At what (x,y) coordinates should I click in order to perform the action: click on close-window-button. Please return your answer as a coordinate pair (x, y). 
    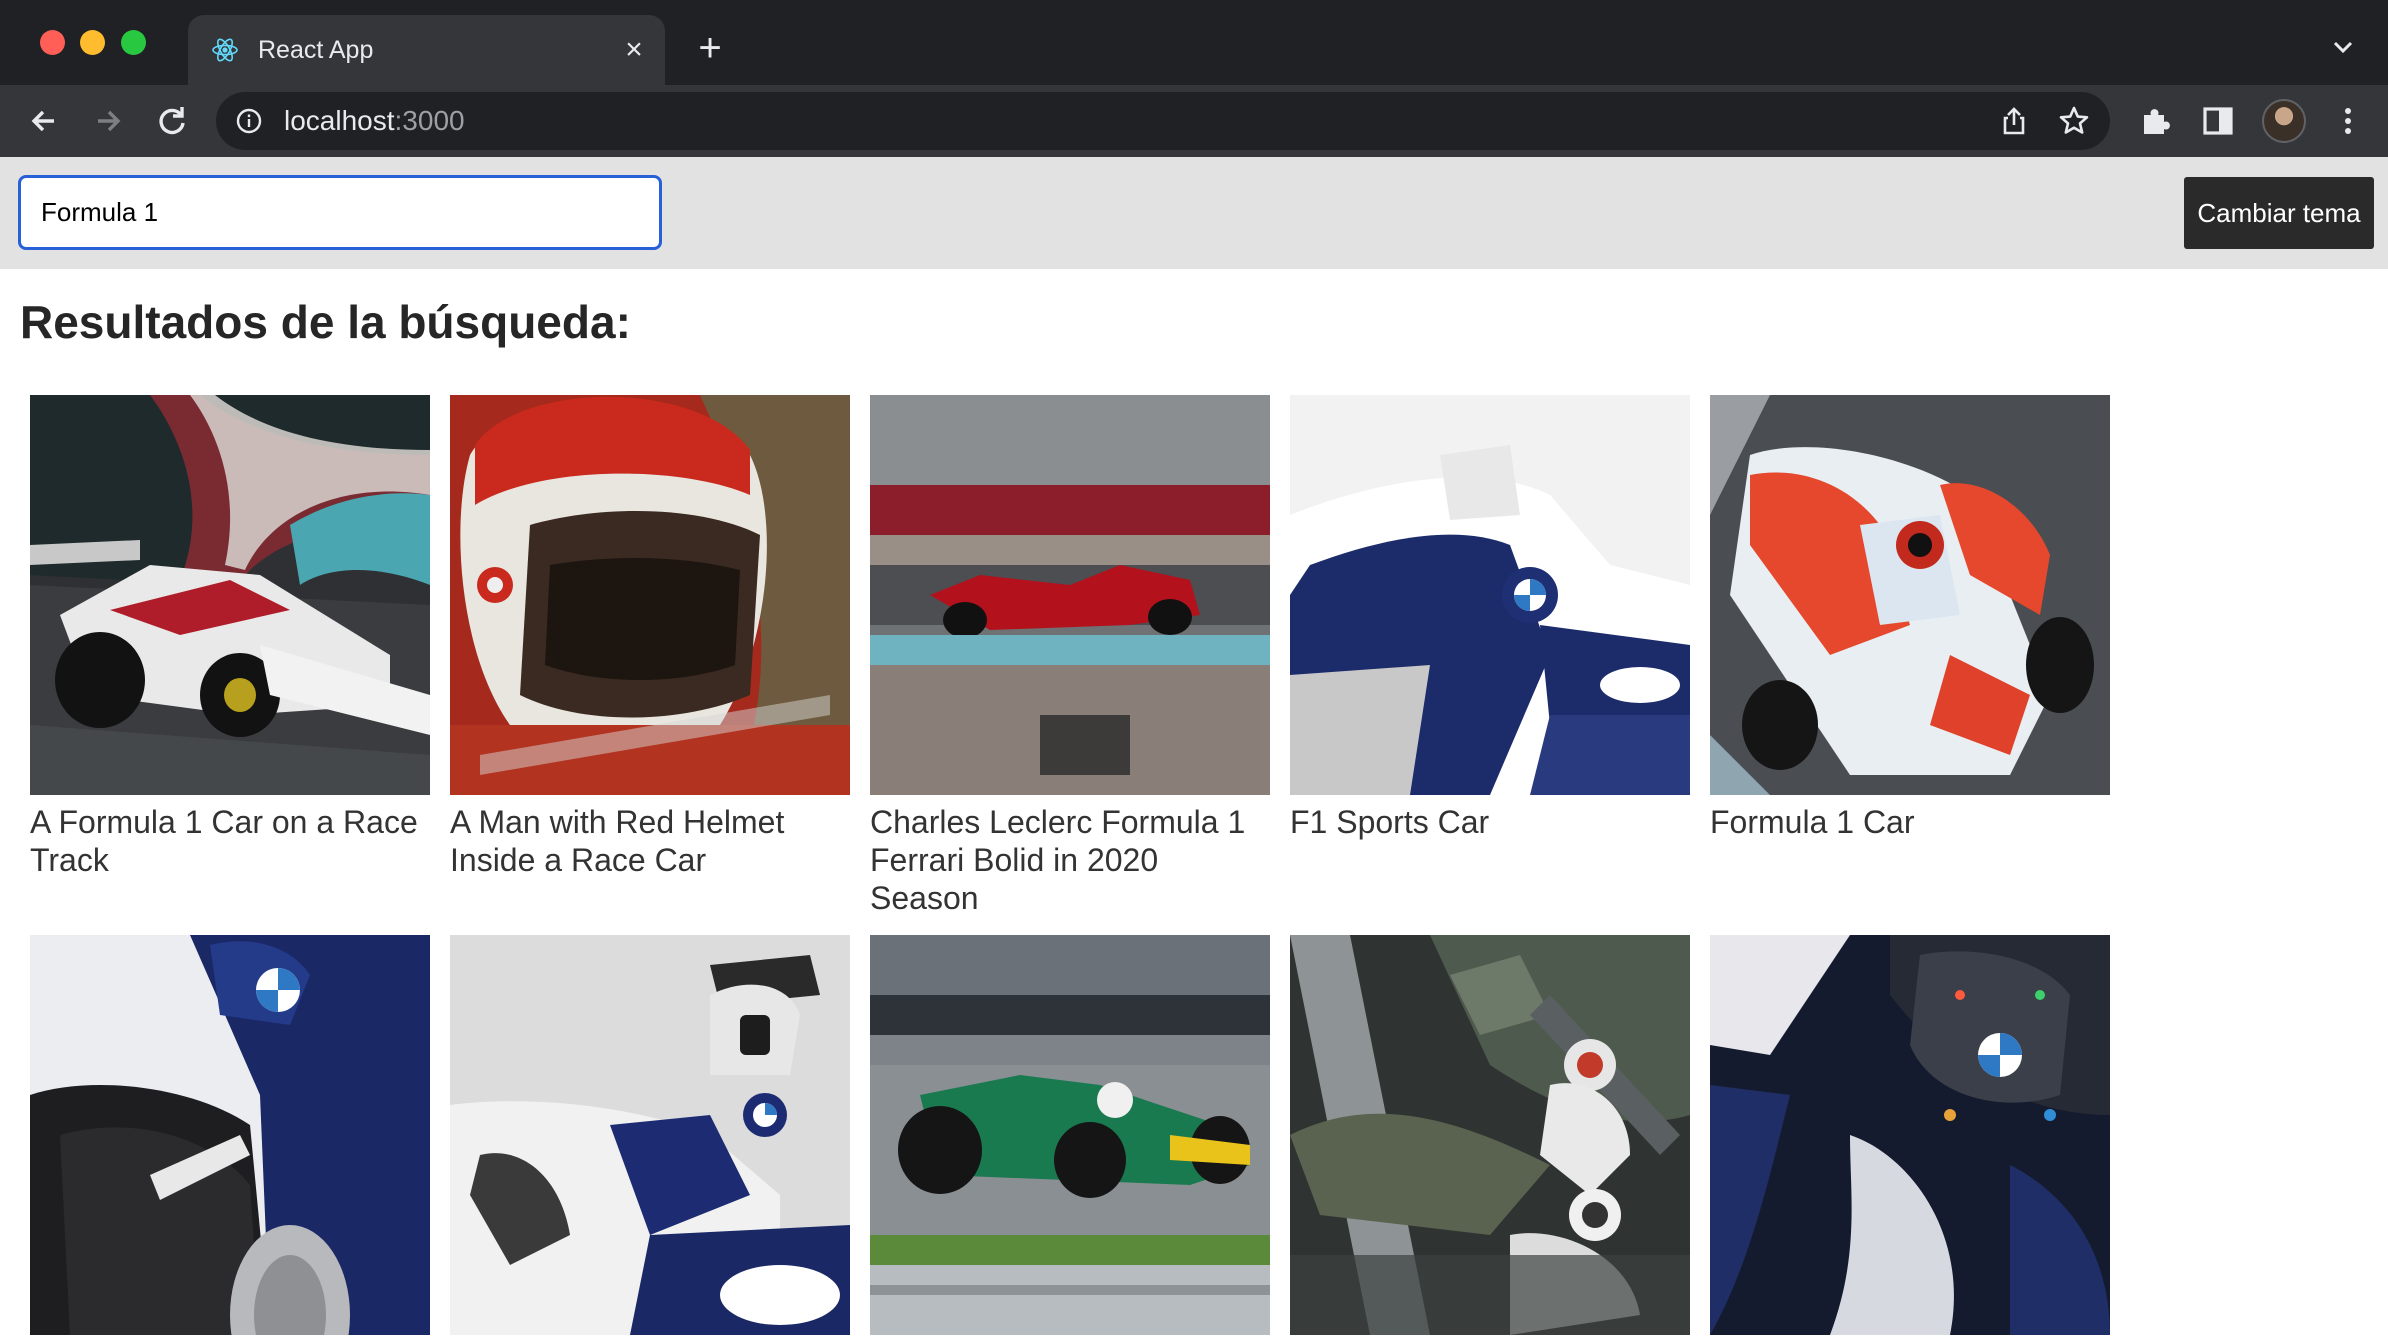
    Looking at the image, I should click on (52, 42).